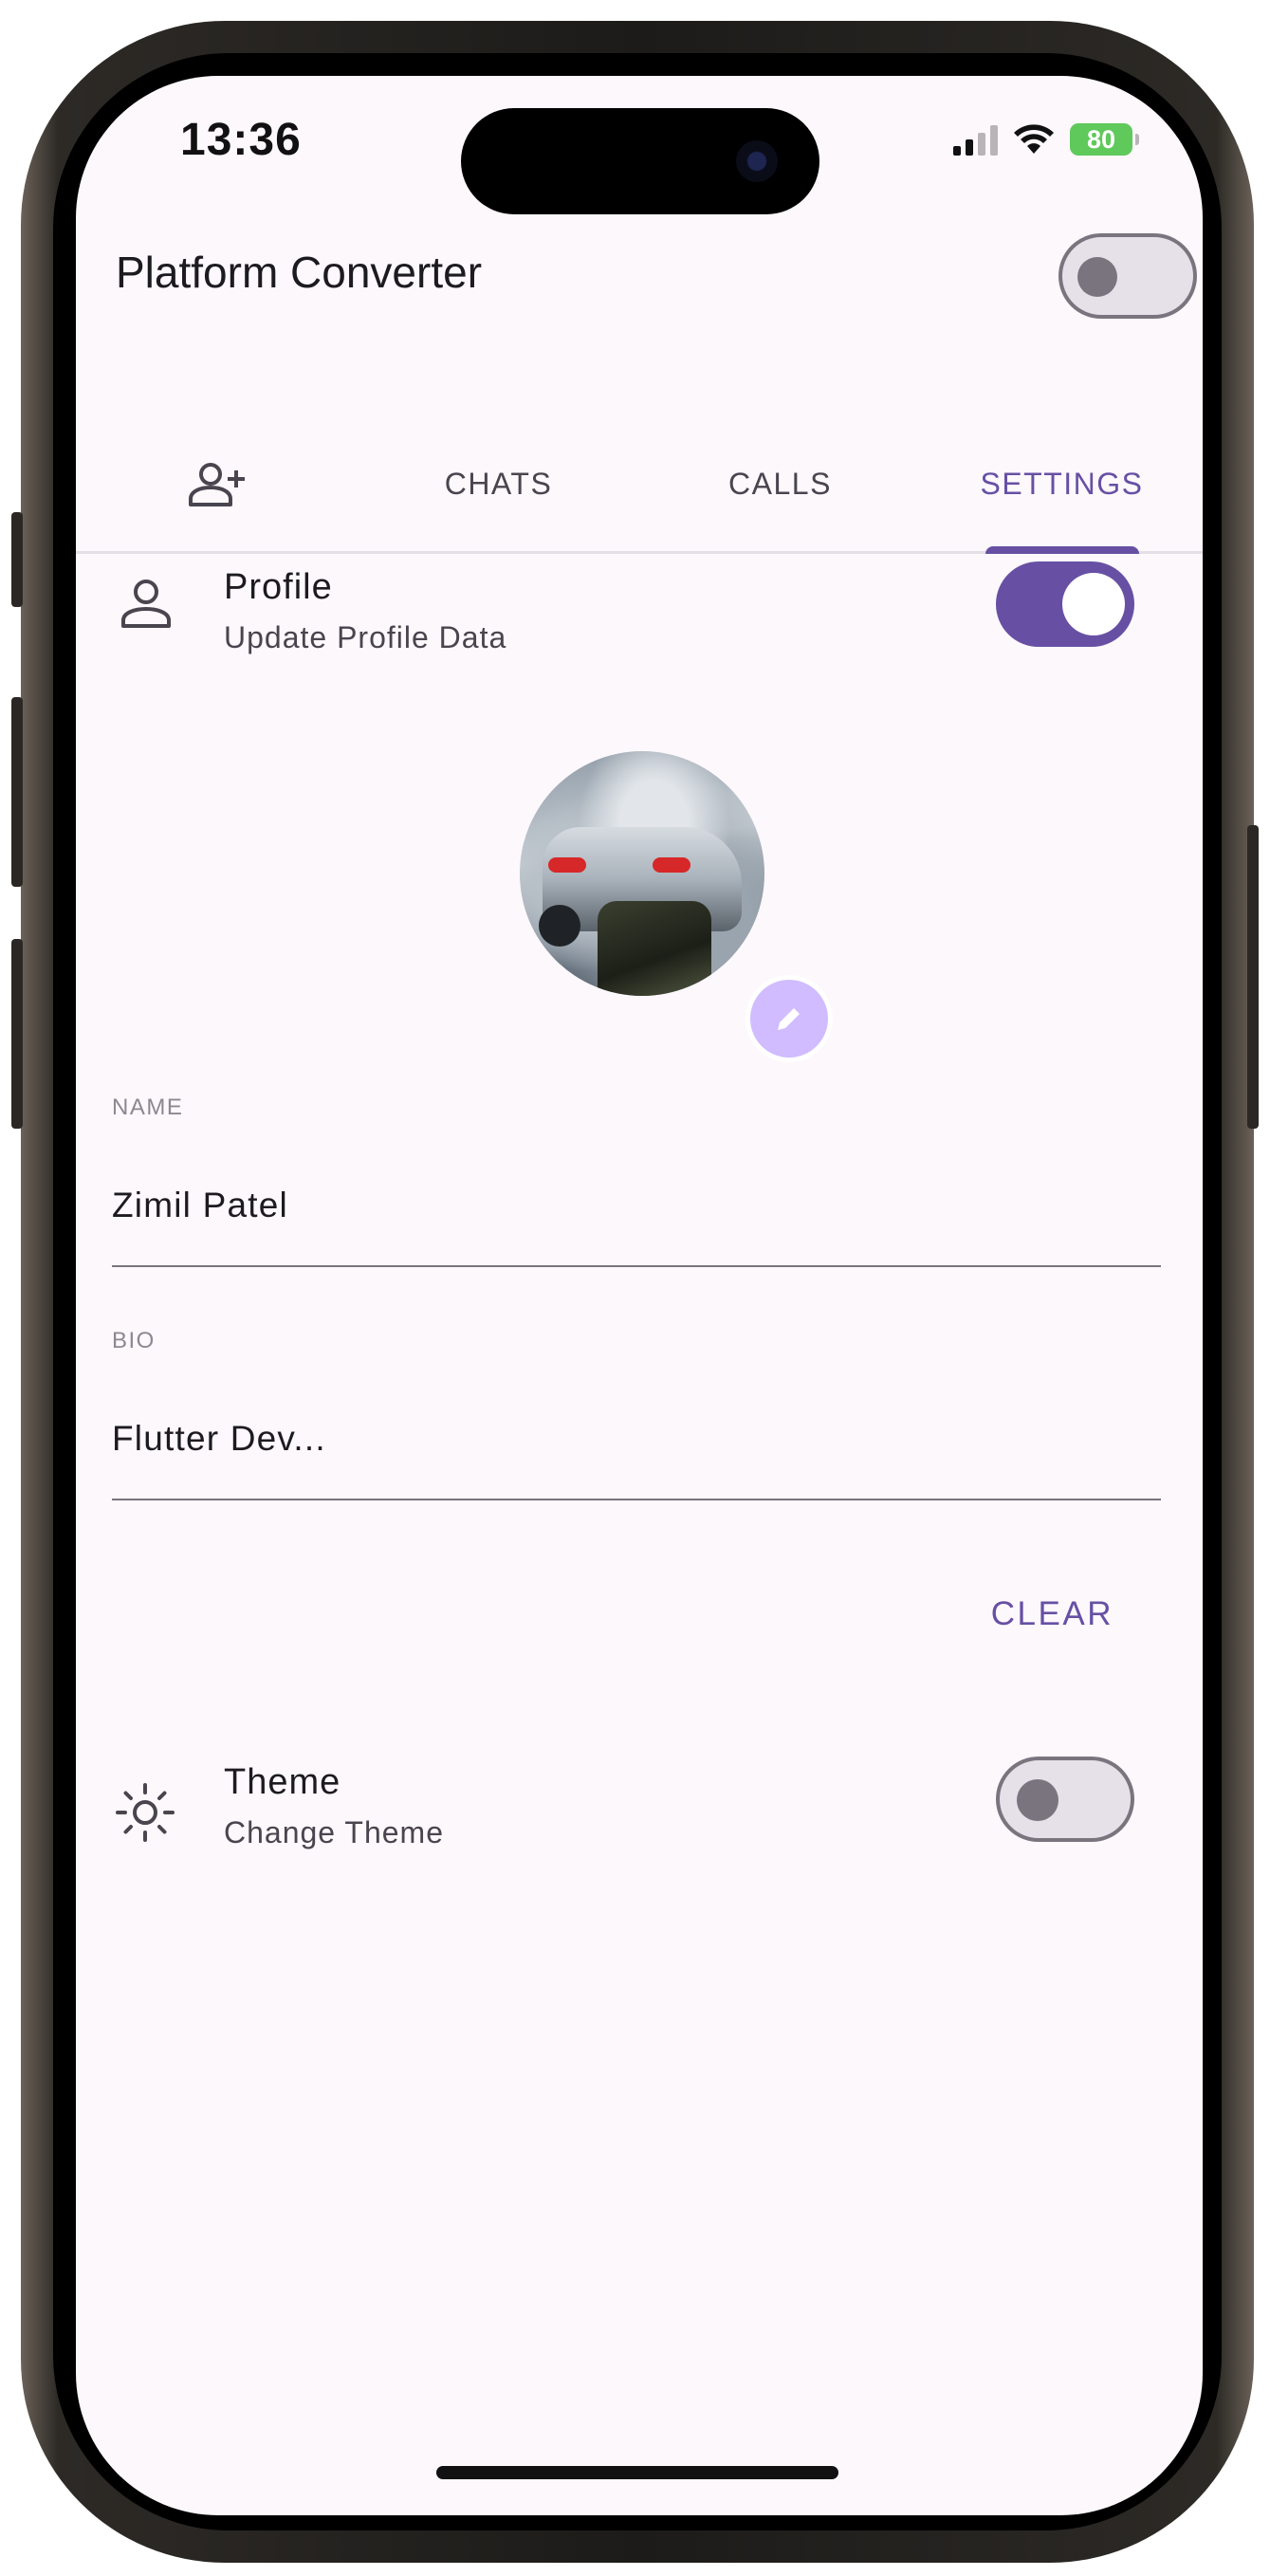 The width and height of the screenshot is (1270, 2576). I want to click on tab-chats: CHATS, so click(498, 484).